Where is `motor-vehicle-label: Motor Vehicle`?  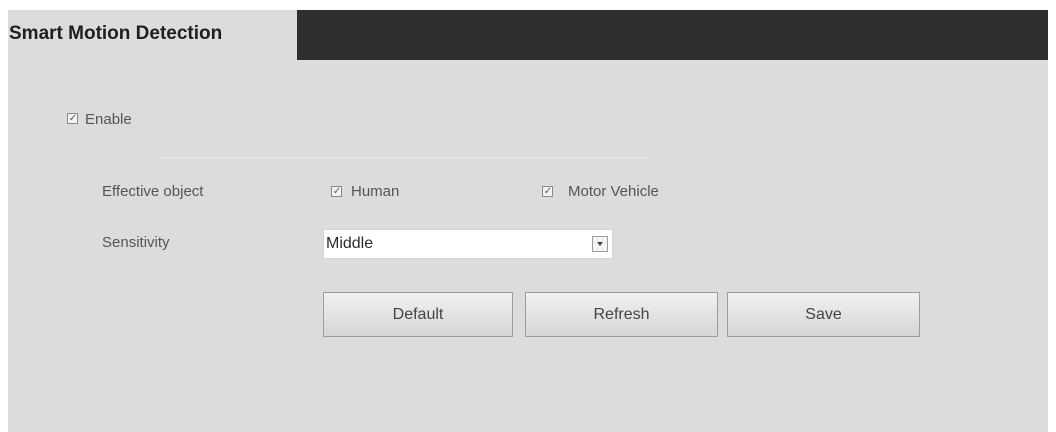
motor-vehicle-label: Motor Vehicle is located at coordinates (613, 191).